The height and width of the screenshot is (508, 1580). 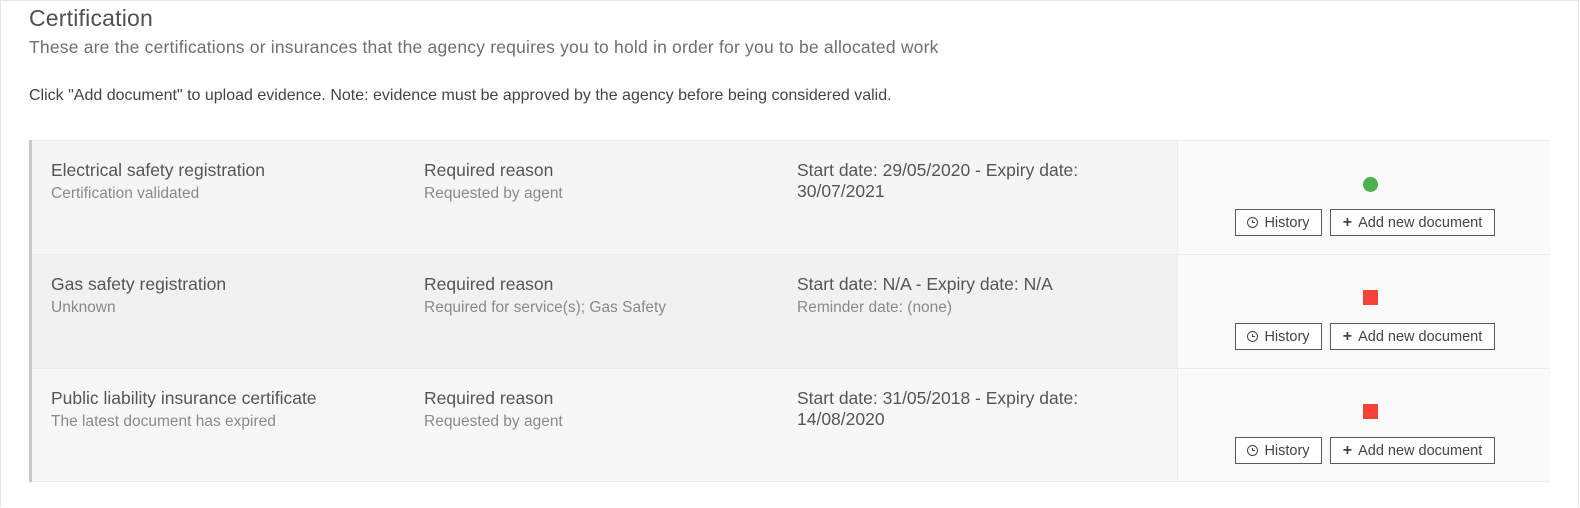 What do you see at coordinates (83, 307) in the screenshot?
I see `certification-status-text: Unknown` at bounding box center [83, 307].